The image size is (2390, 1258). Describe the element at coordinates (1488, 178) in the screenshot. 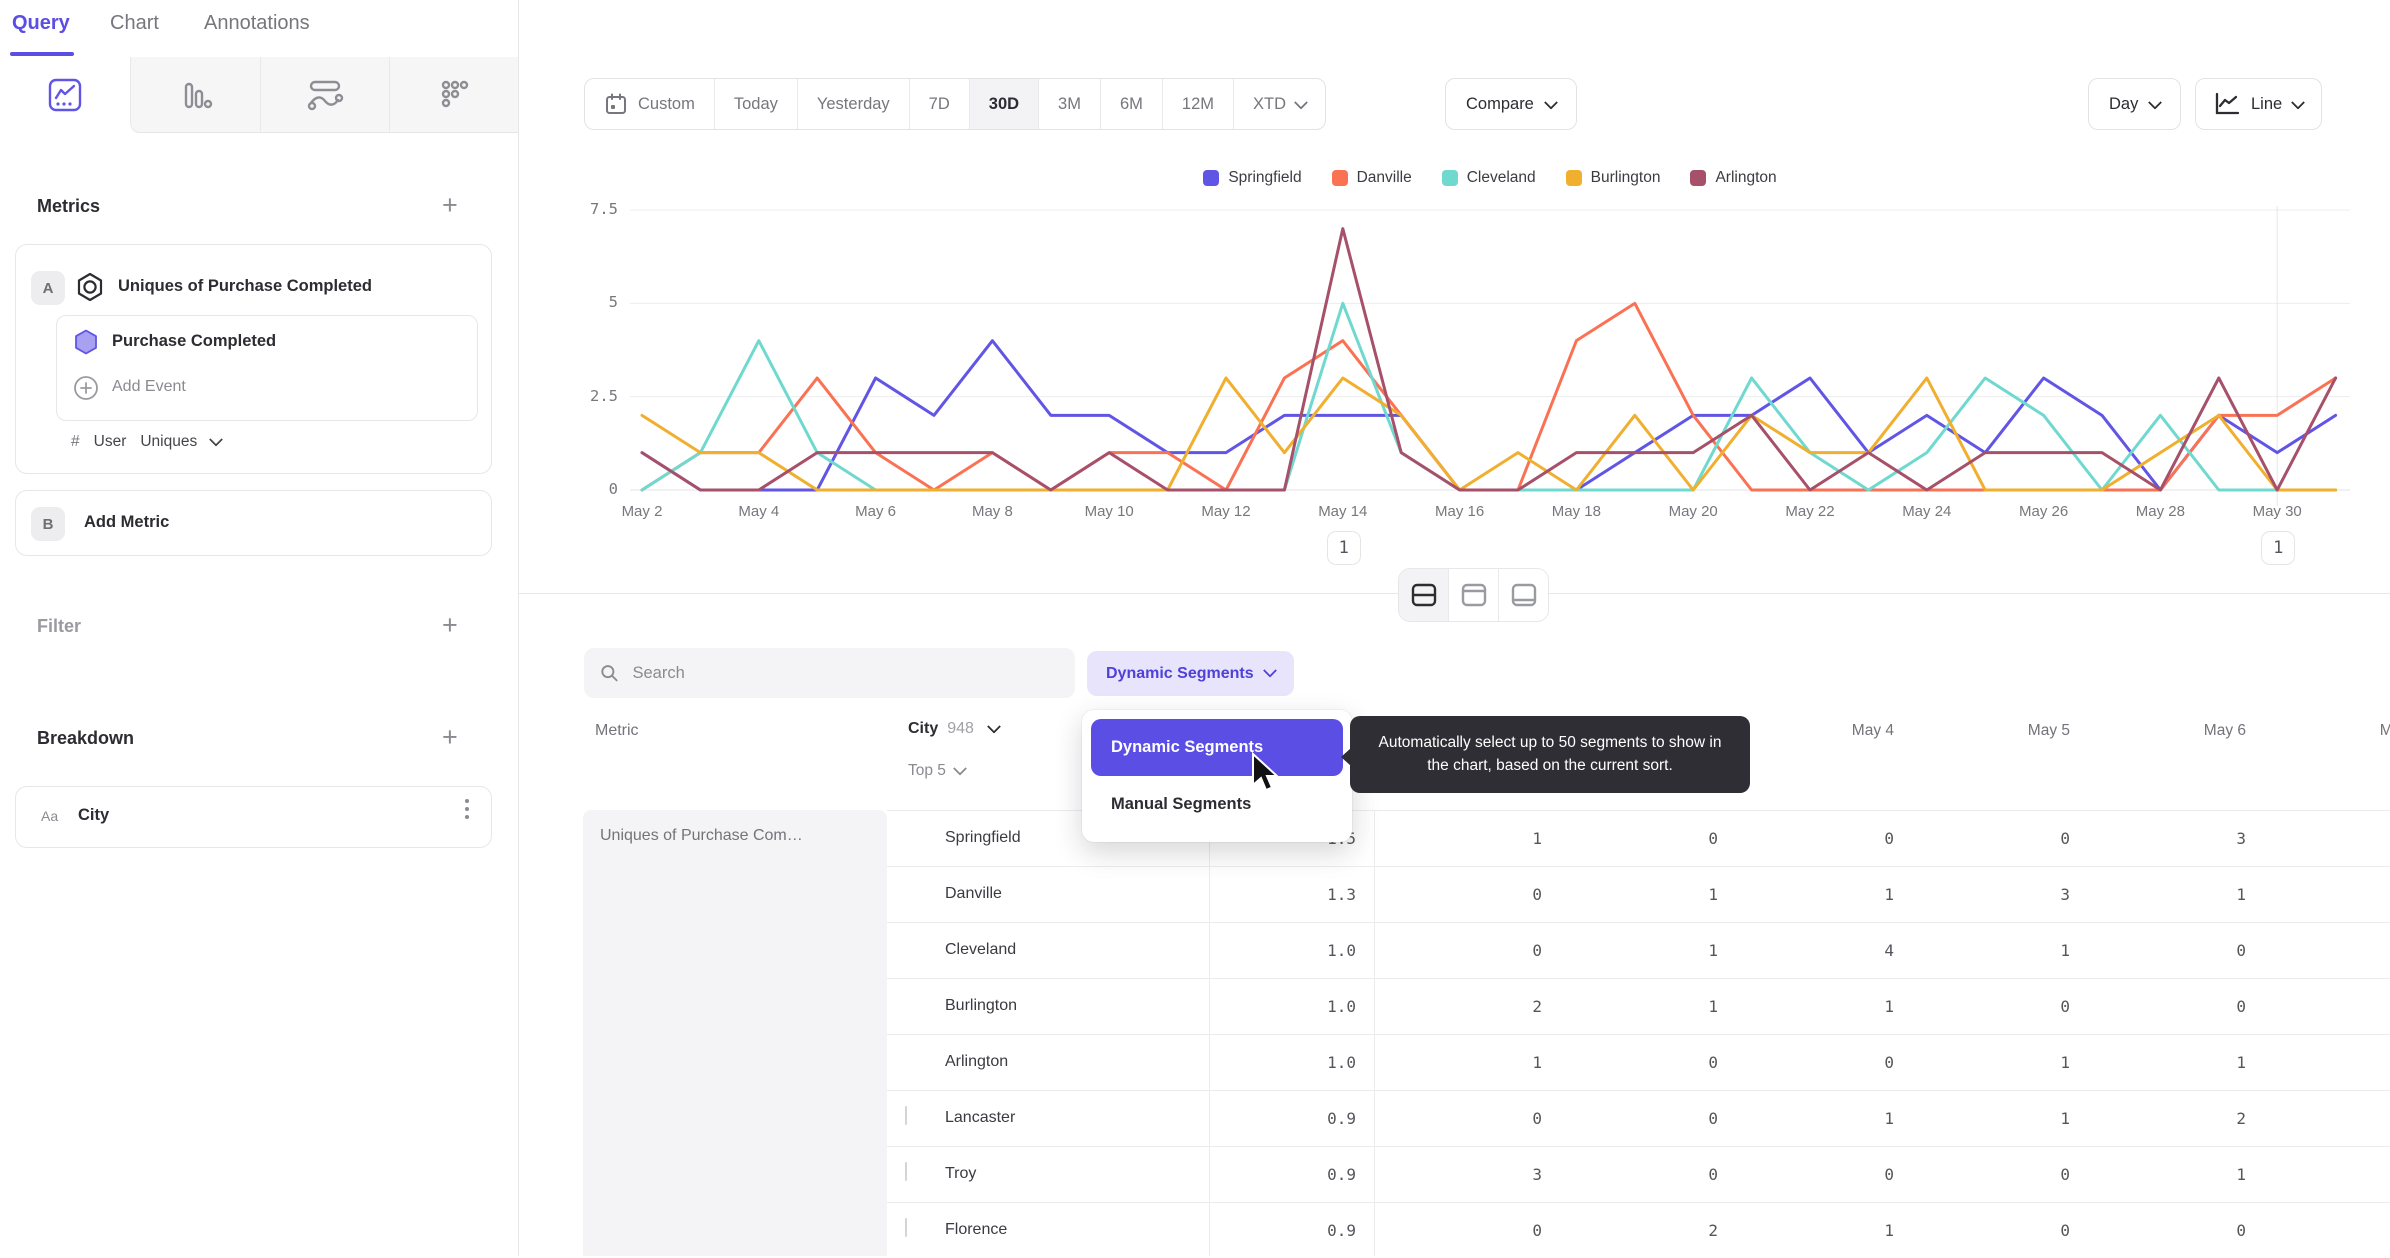

I see `legend-item-cleveland: Cleveland` at that location.